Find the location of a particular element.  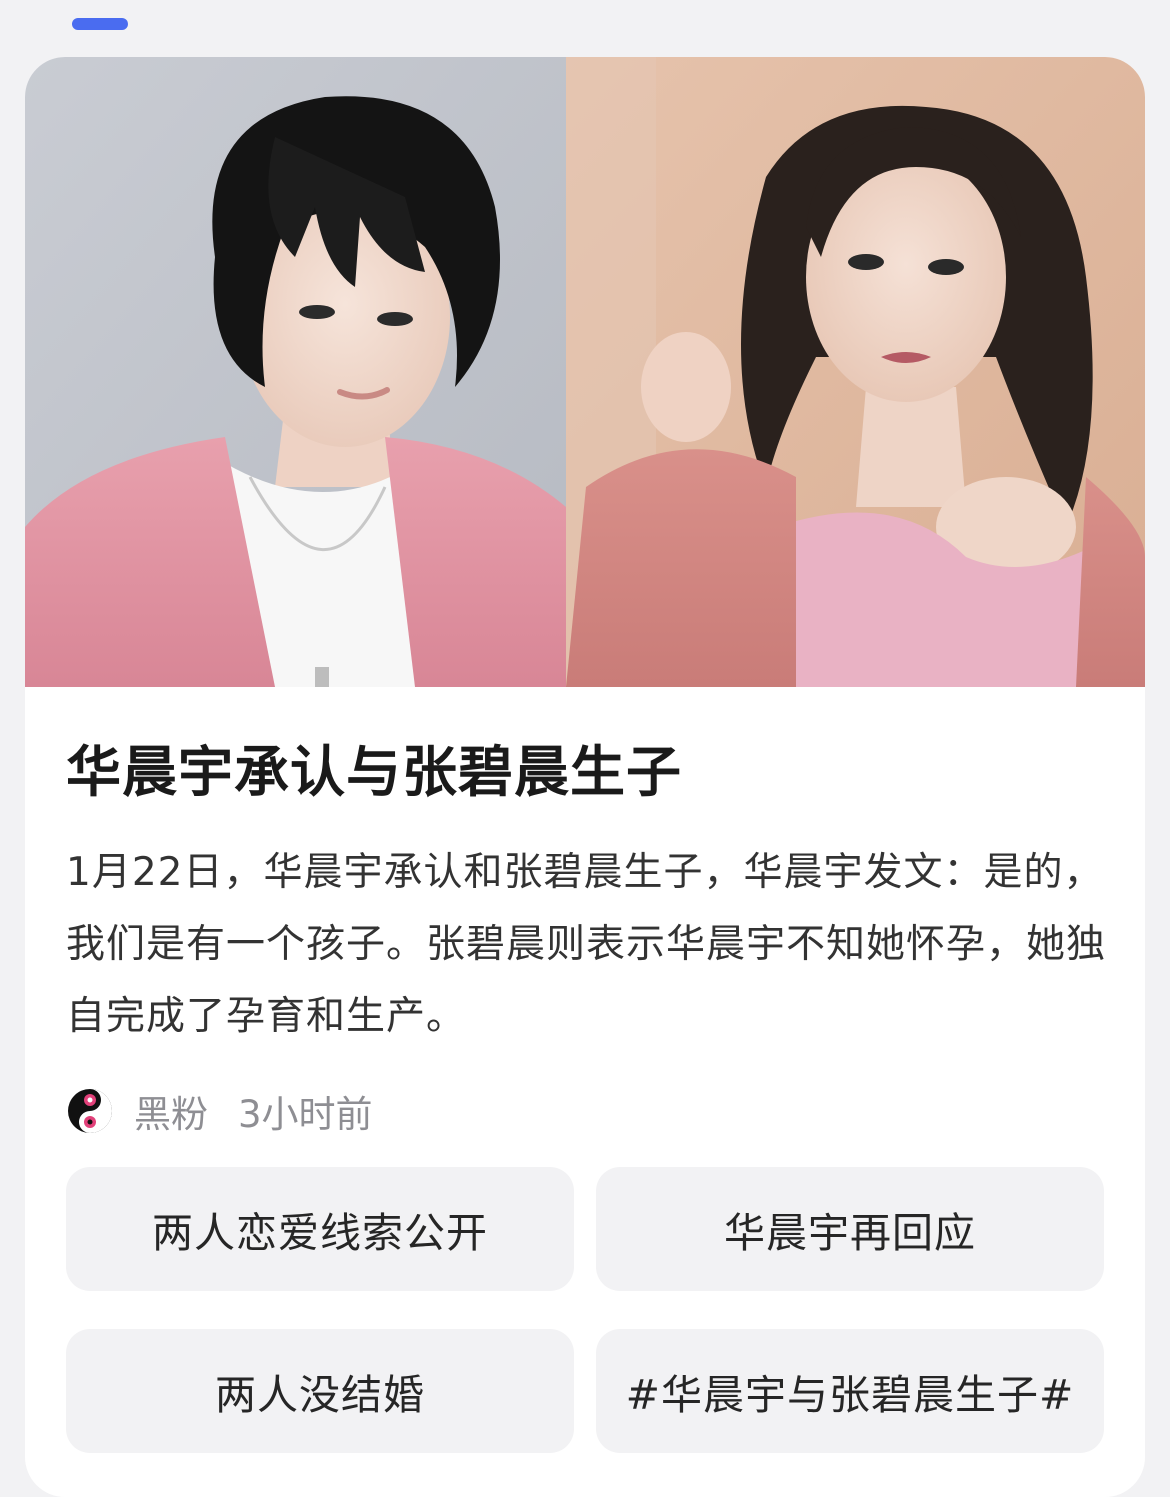

related-tag-button: 两人恋爱线索公开 is located at coordinates (320, 1229).